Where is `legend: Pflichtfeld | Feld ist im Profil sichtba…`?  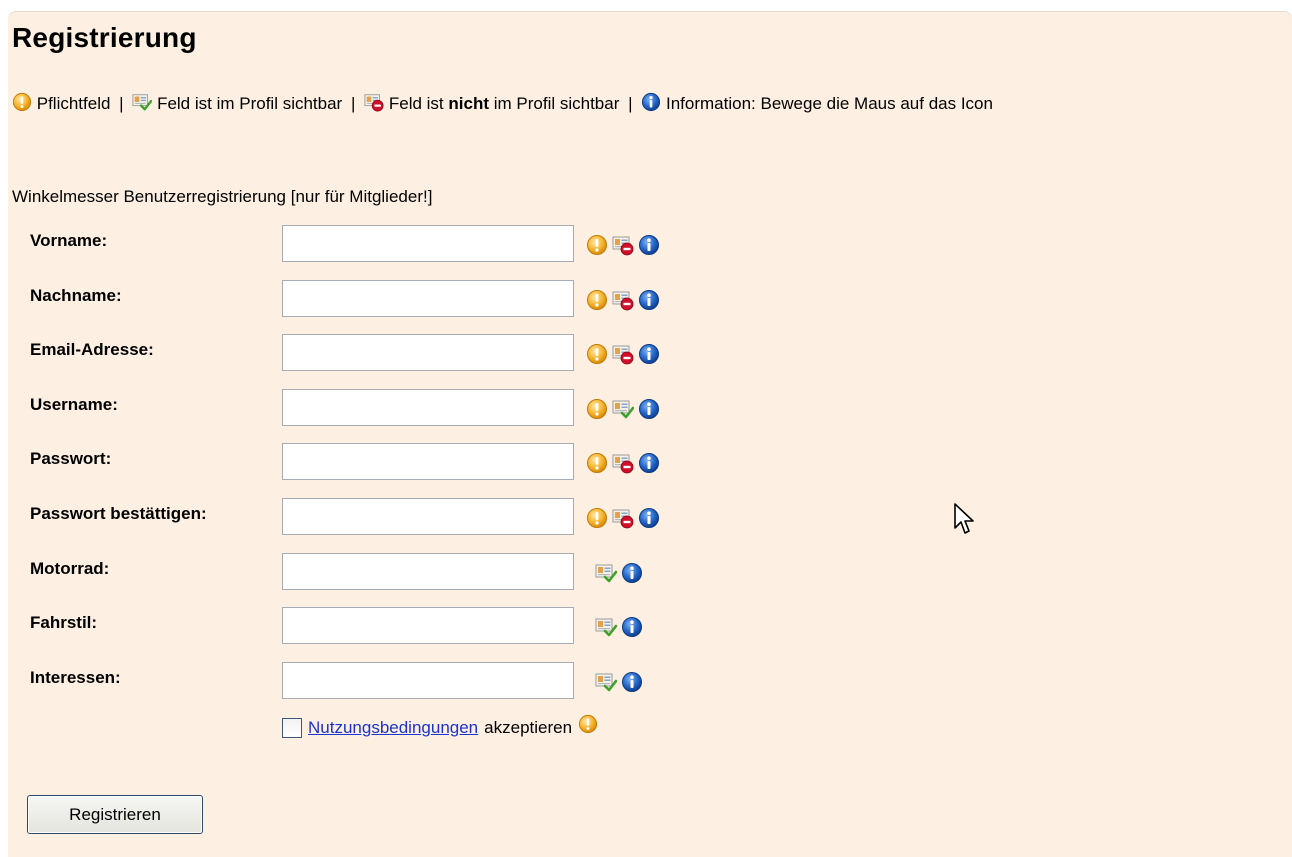
legend: Pflichtfeld | Feld ist im Profil sichtba… is located at coordinates (643, 103).